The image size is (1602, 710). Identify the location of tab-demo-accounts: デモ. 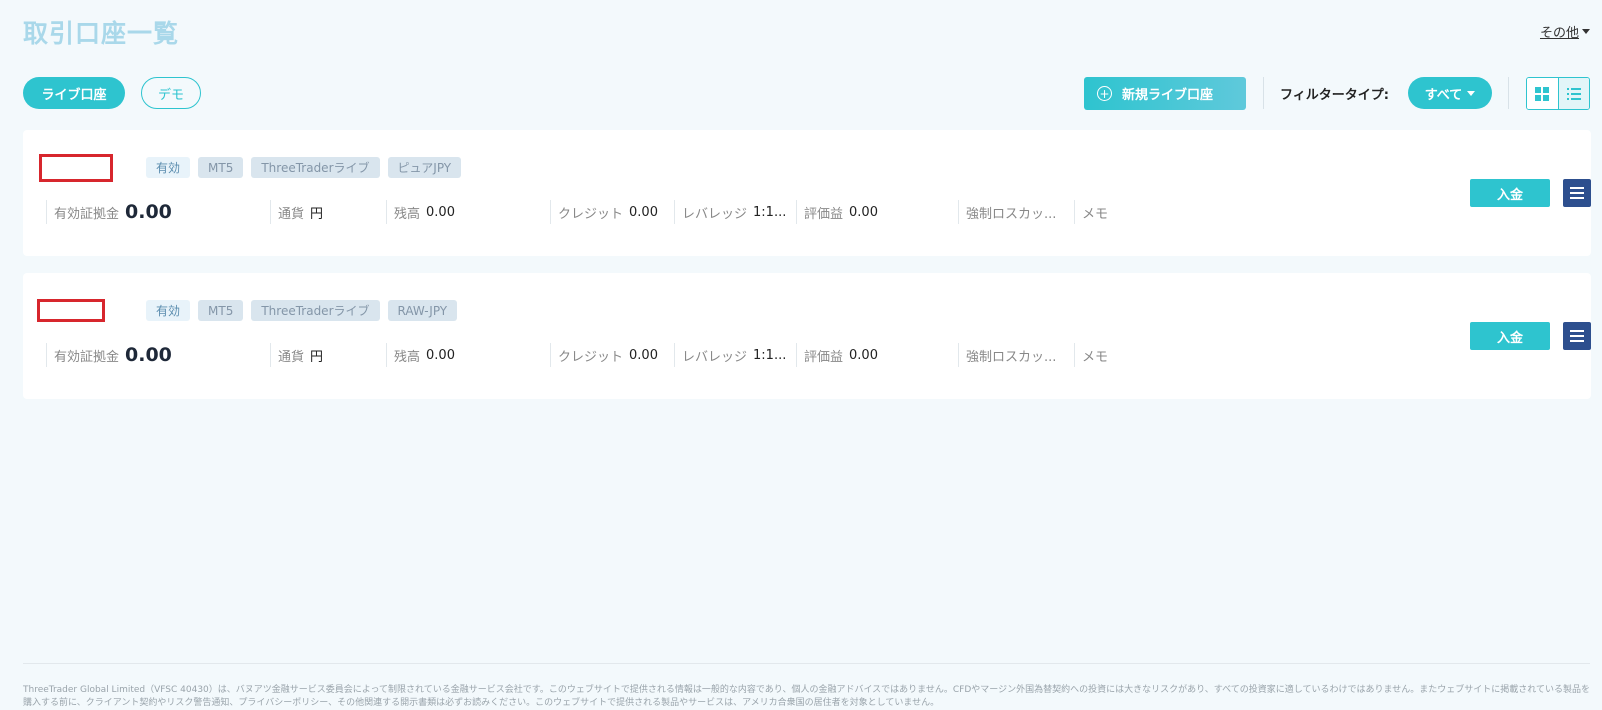
(171, 93).